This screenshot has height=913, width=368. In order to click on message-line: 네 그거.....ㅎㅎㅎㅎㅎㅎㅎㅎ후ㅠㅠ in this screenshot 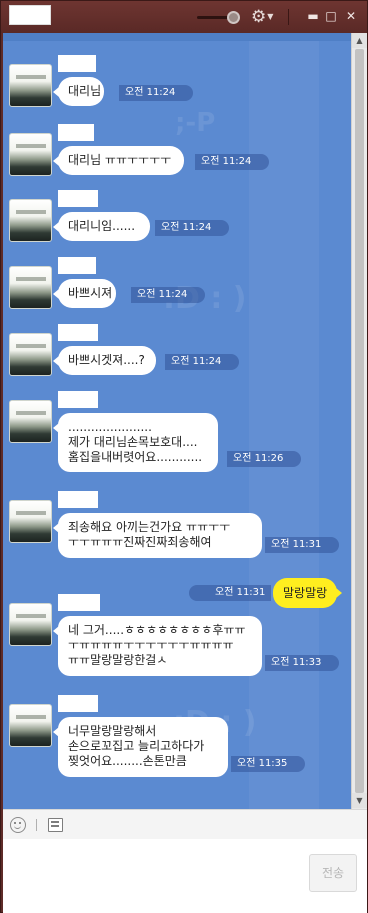, I will do `click(157, 630)`.